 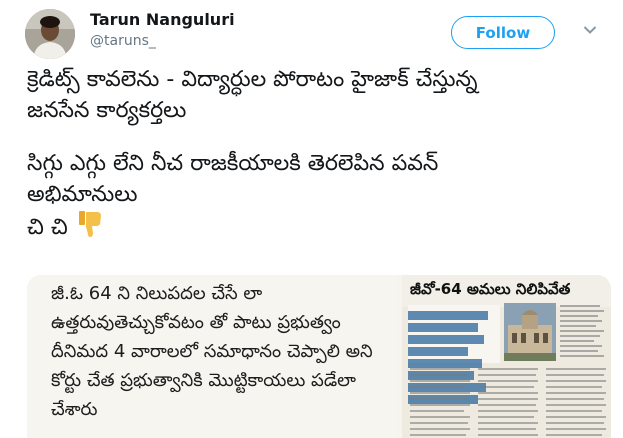 I want to click on media-line: దీనిమద 4 వారాలలో సమాధానం చెప్పాలి అని, so click(x=212, y=351).